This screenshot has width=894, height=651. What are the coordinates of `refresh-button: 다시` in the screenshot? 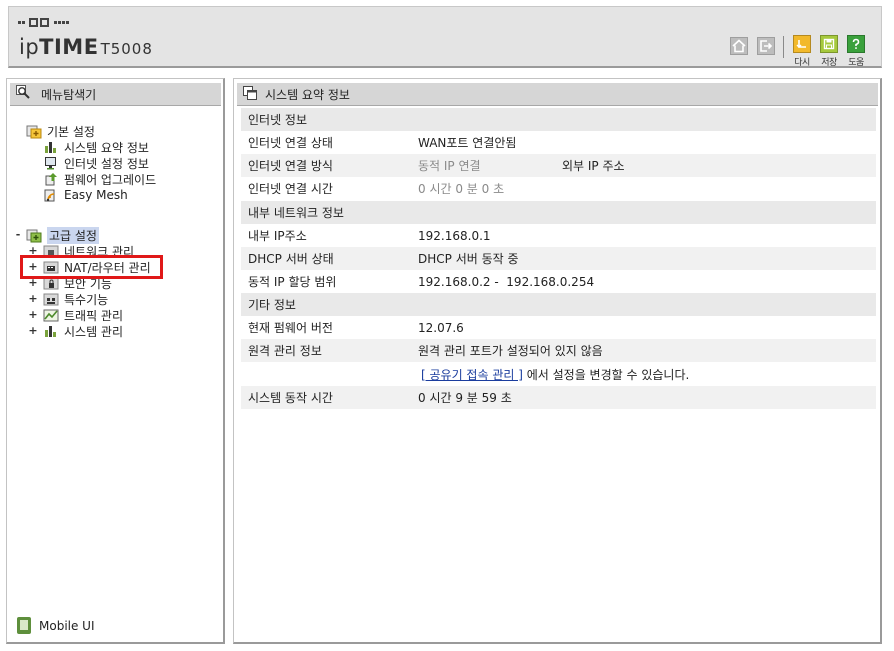 It's located at (802, 52).